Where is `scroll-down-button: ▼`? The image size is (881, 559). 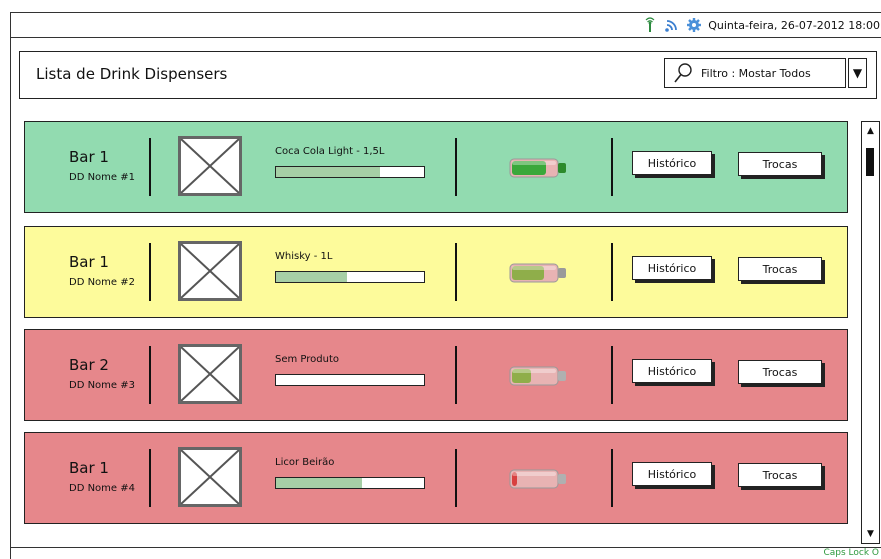
scroll-down-button: ▼ is located at coordinates (870, 534).